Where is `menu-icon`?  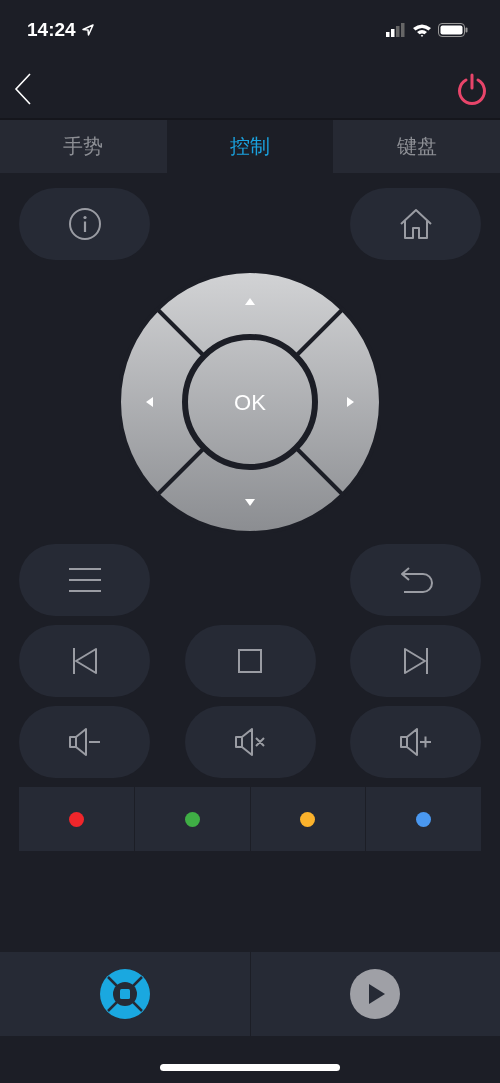 menu-icon is located at coordinates (84, 580).